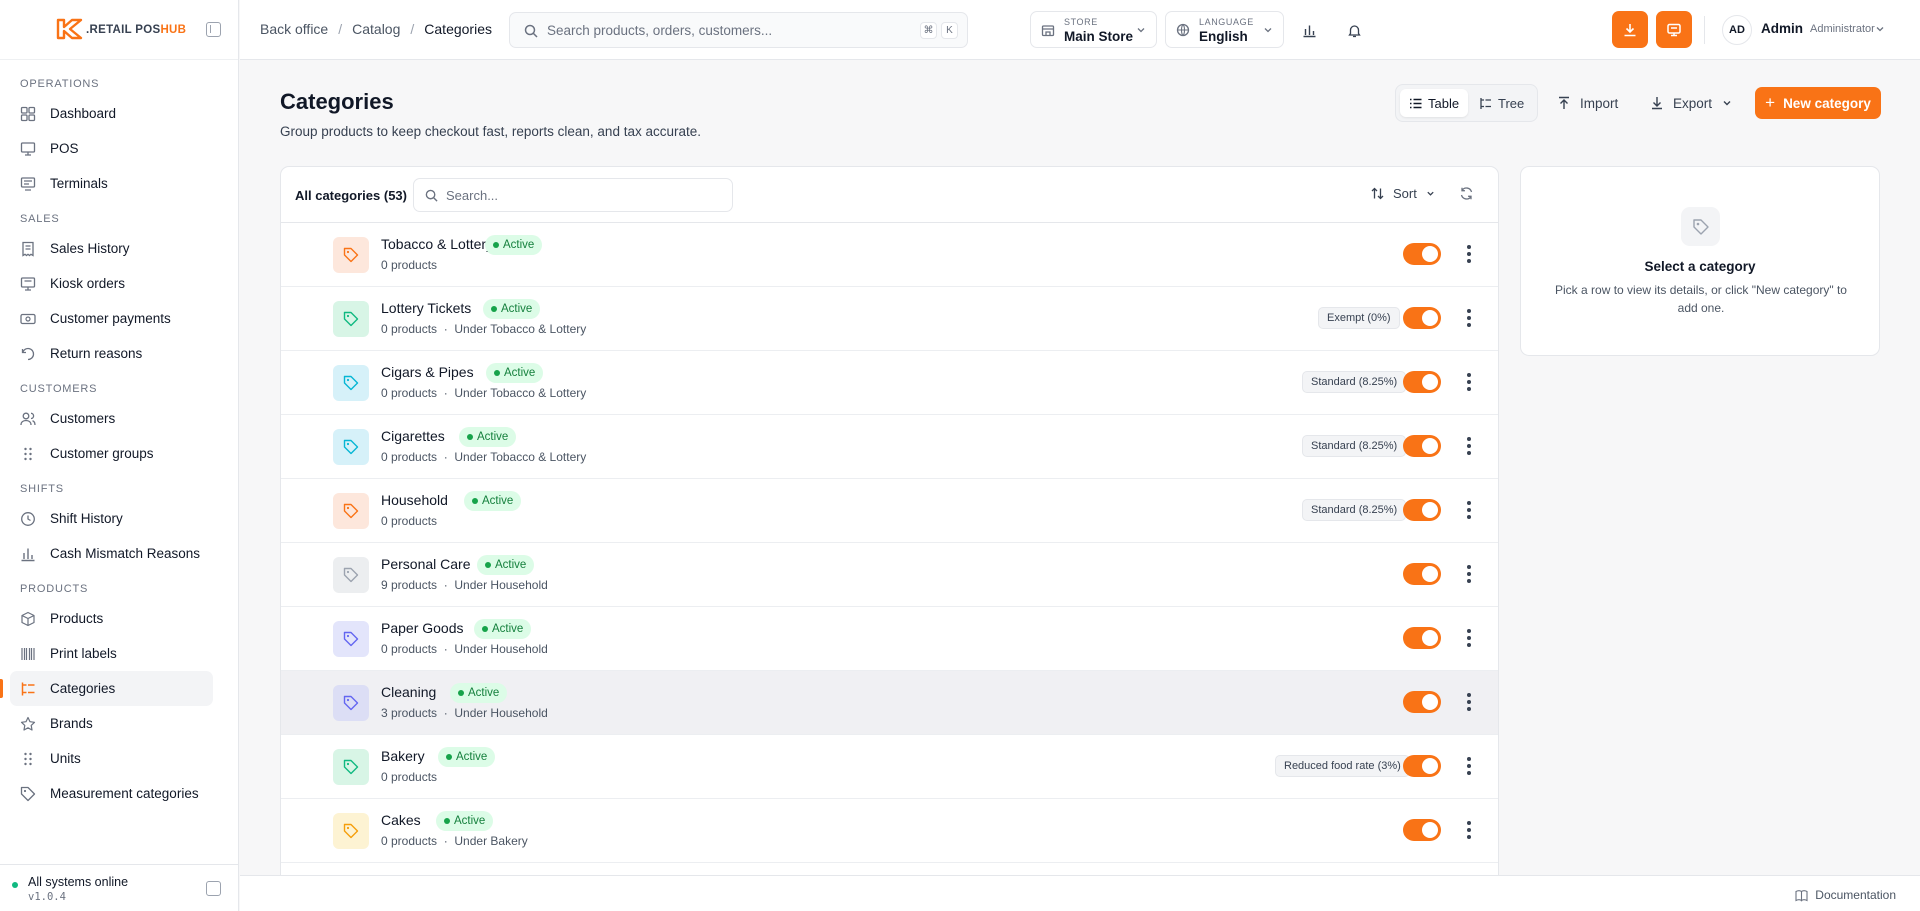 The width and height of the screenshot is (1920, 911). Describe the element at coordinates (1093, 29) in the screenshot. I see `store-selector: STORE Main Store` at that location.